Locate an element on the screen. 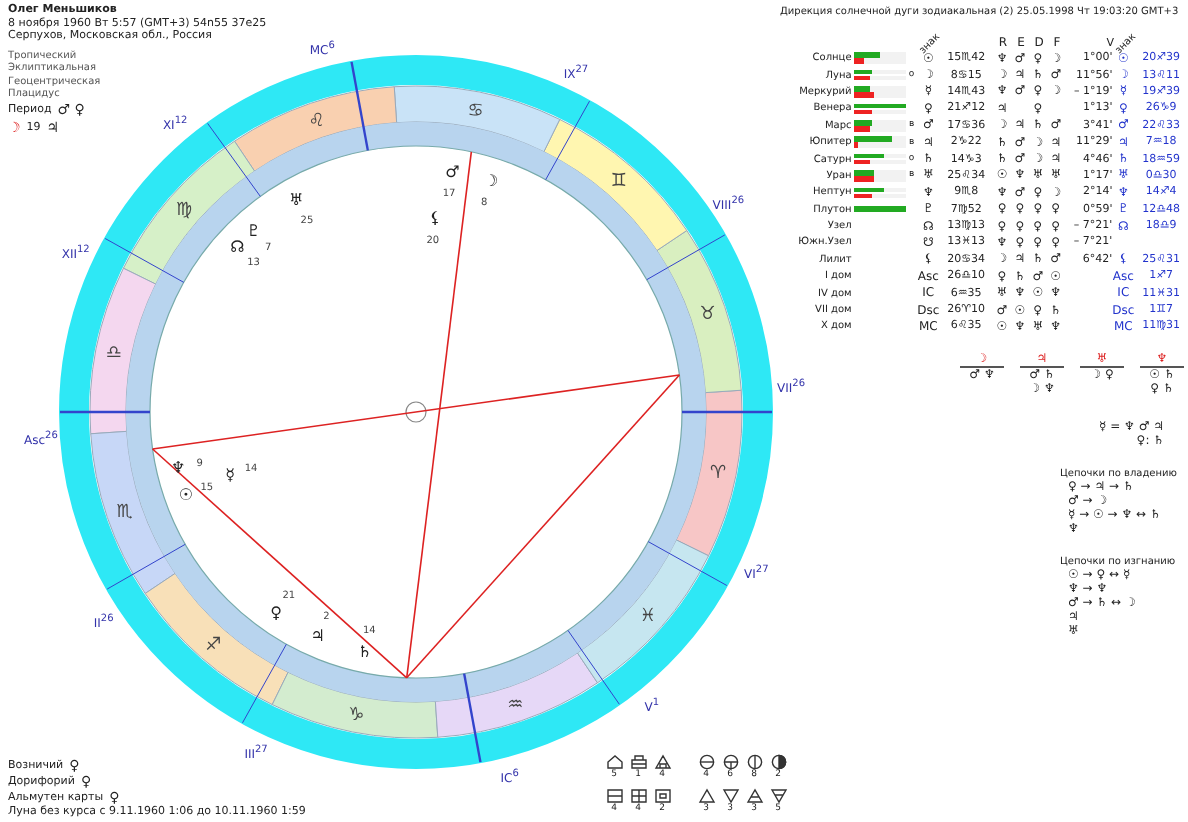 Image resolution: width=1188 pixels, height=822 pixels. planet-glyph: ☽ is located at coordinates (491, 180).